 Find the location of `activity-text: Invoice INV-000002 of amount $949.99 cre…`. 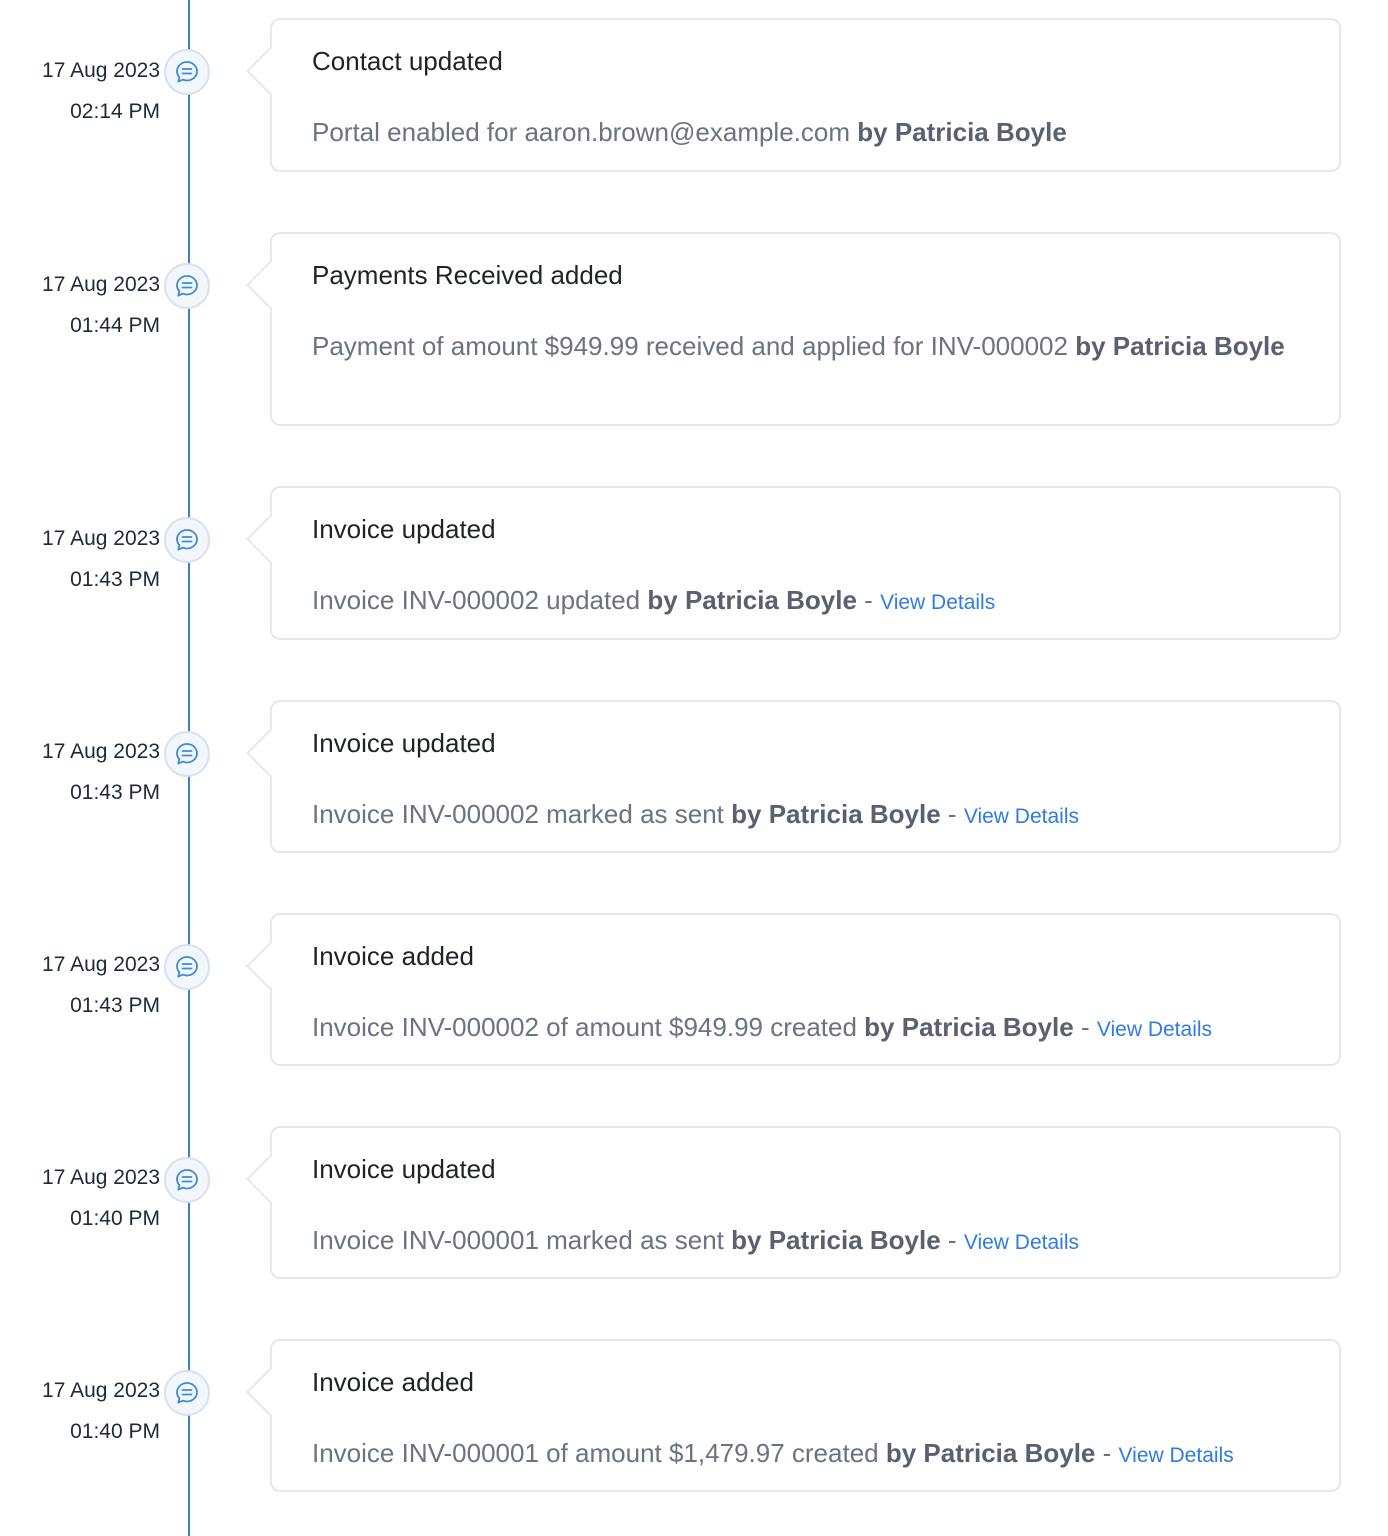

activity-text: Invoice INV-000002 of amount $949.99 cre… is located at coordinates (584, 1027).